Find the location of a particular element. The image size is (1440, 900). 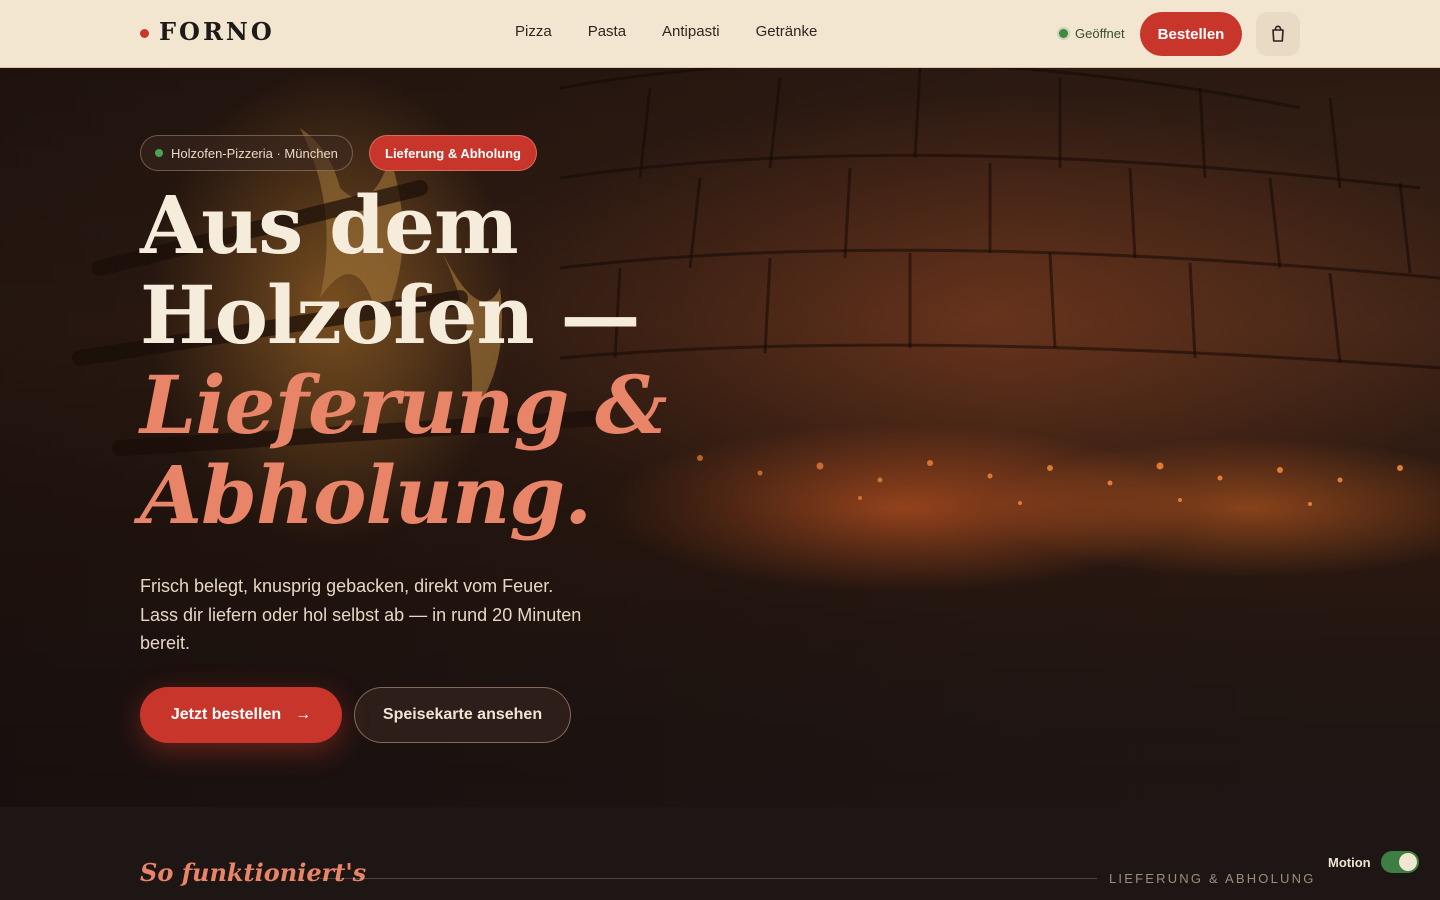

view-menu-button: Speisekarte ansehen is located at coordinates (462, 715).